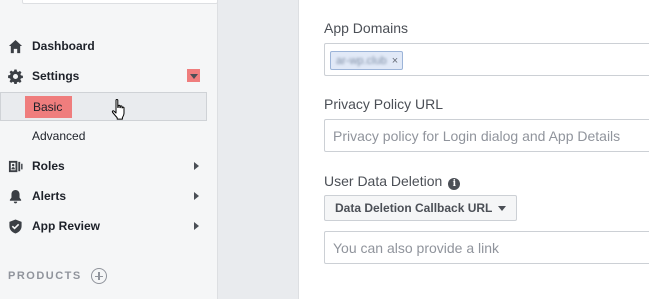  What do you see at coordinates (118, 109) in the screenshot?
I see `hand-pointer-cursor-icon` at bounding box center [118, 109].